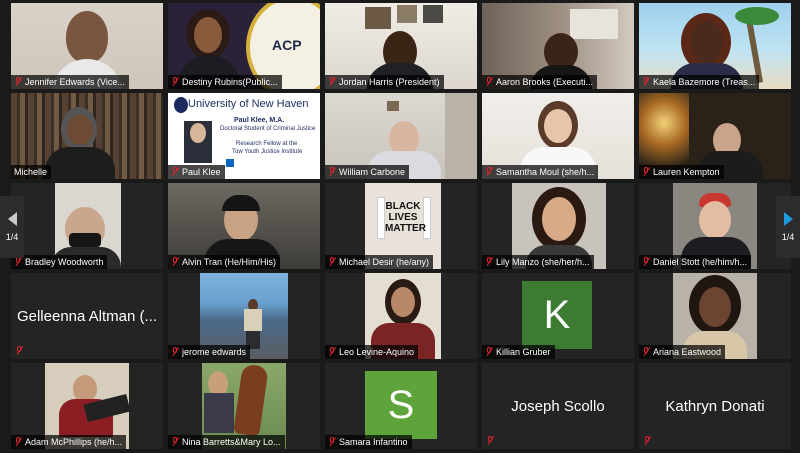  Describe the element at coordinates (686, 172) in the screenshot. I see `participant-name: Lauren Kempton` at that location.